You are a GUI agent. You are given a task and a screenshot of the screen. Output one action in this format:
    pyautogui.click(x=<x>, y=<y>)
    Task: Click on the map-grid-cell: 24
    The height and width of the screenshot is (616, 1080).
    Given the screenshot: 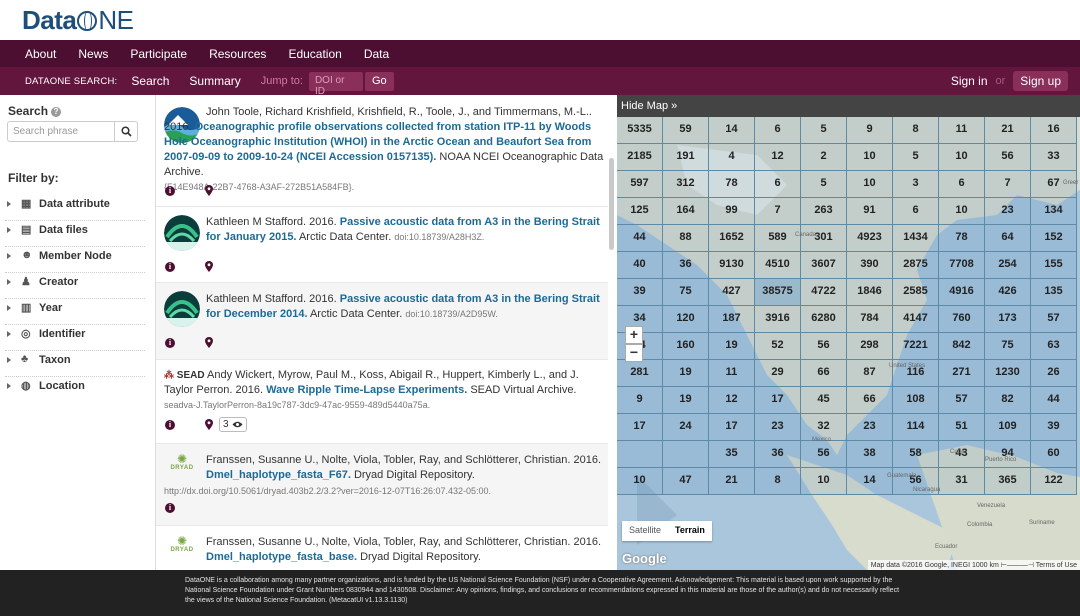 What is the action you would take?
    pyautogui.click(x=686, y=427)
    